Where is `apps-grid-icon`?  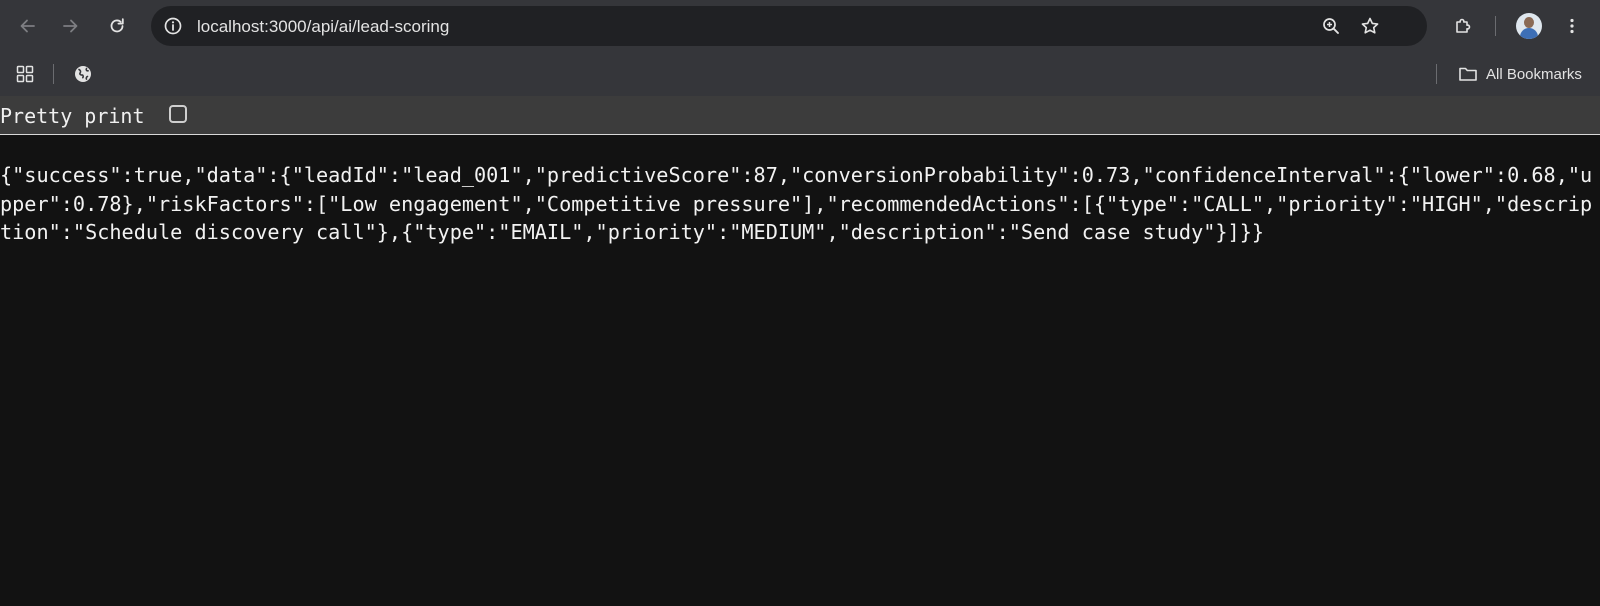 apps-grid-icon is located at coordinates (25, 74).